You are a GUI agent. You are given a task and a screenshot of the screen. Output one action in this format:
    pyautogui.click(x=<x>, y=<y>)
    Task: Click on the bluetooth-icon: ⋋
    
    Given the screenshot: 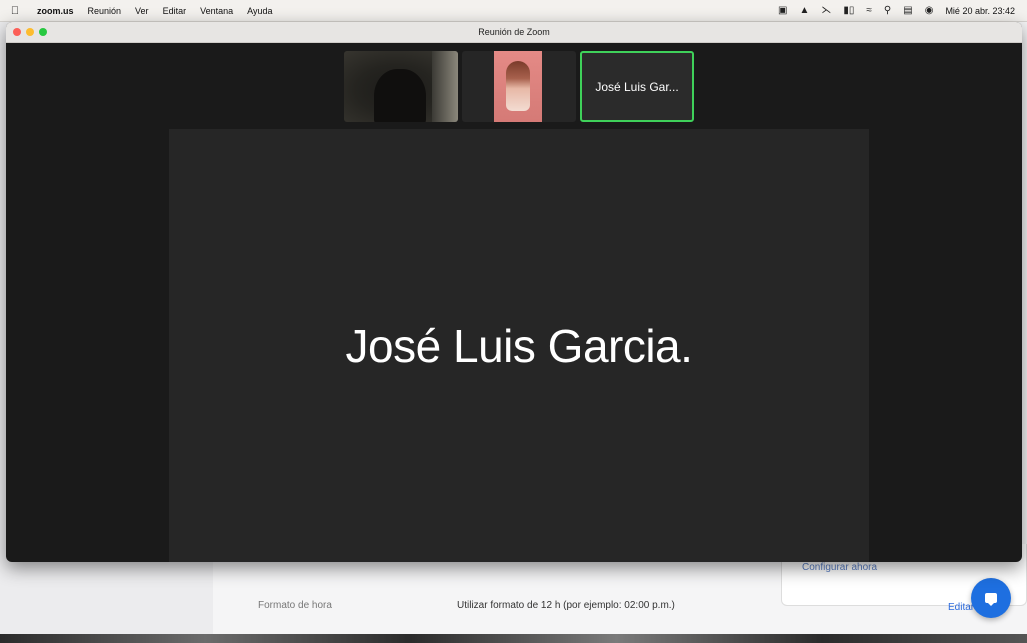 What is the action you would take?
    pyautogui.click(x=826, y=10)
    